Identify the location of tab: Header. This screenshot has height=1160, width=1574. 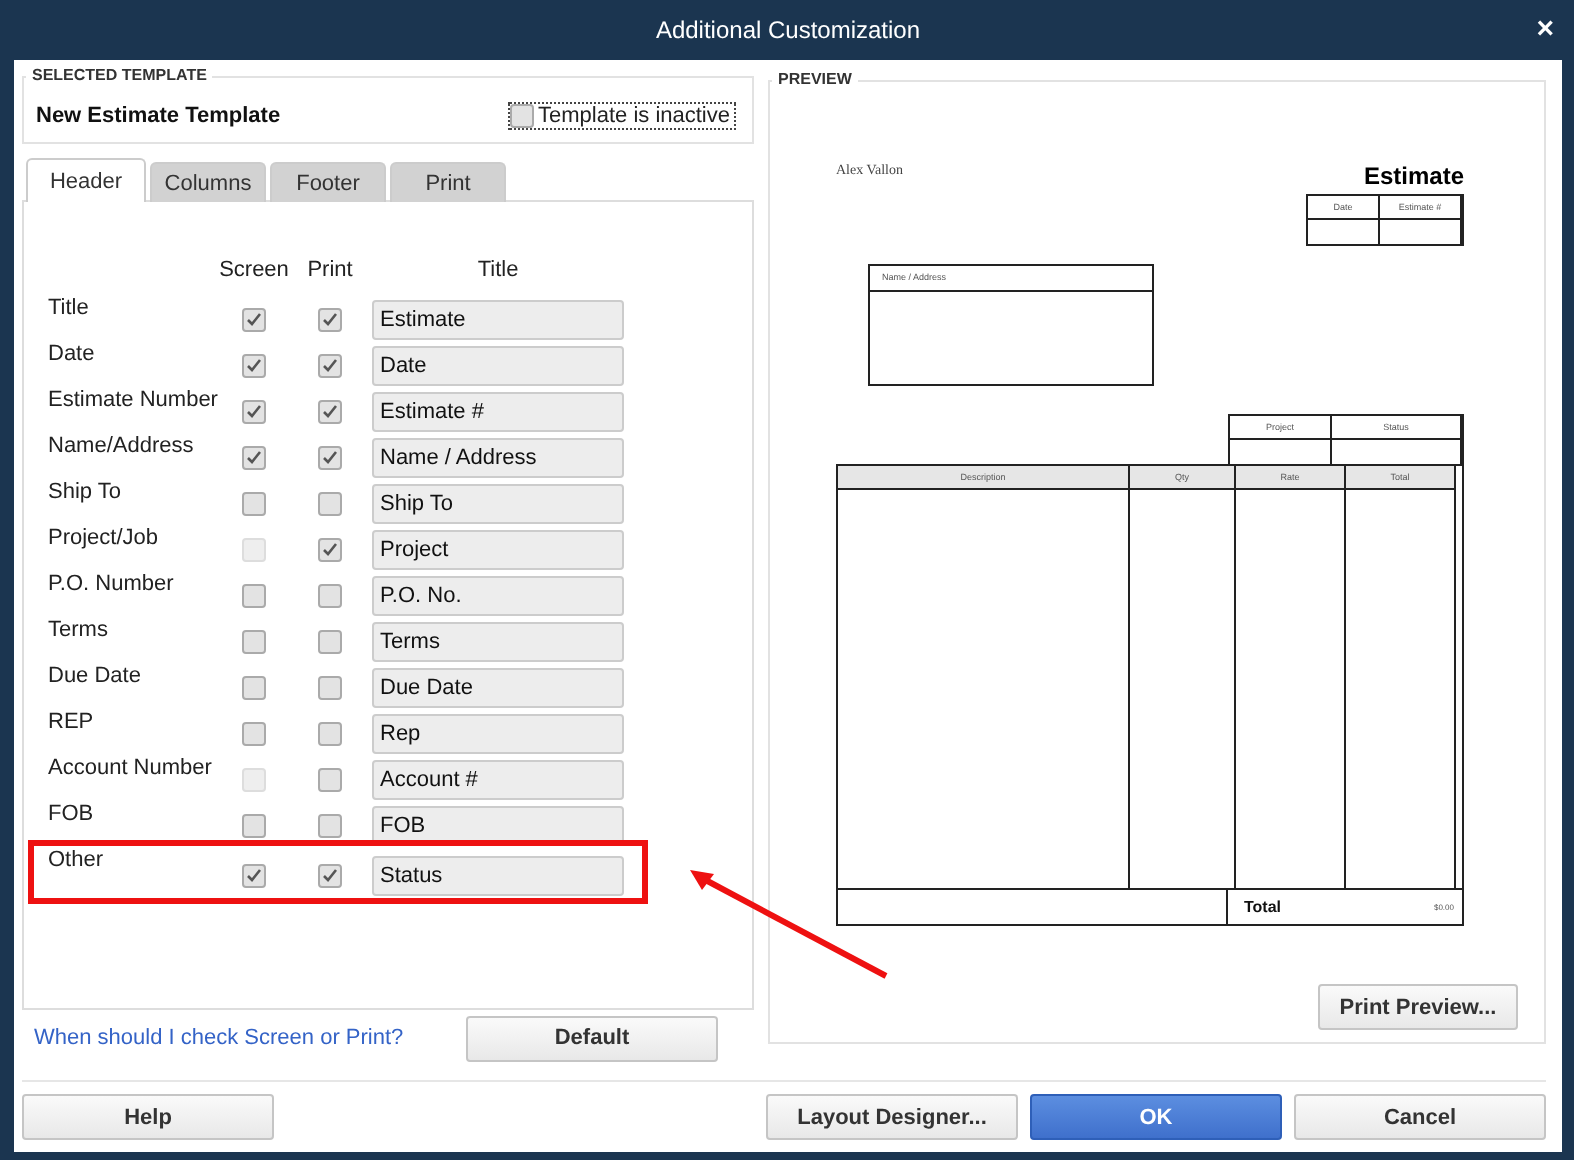
(86, 180).